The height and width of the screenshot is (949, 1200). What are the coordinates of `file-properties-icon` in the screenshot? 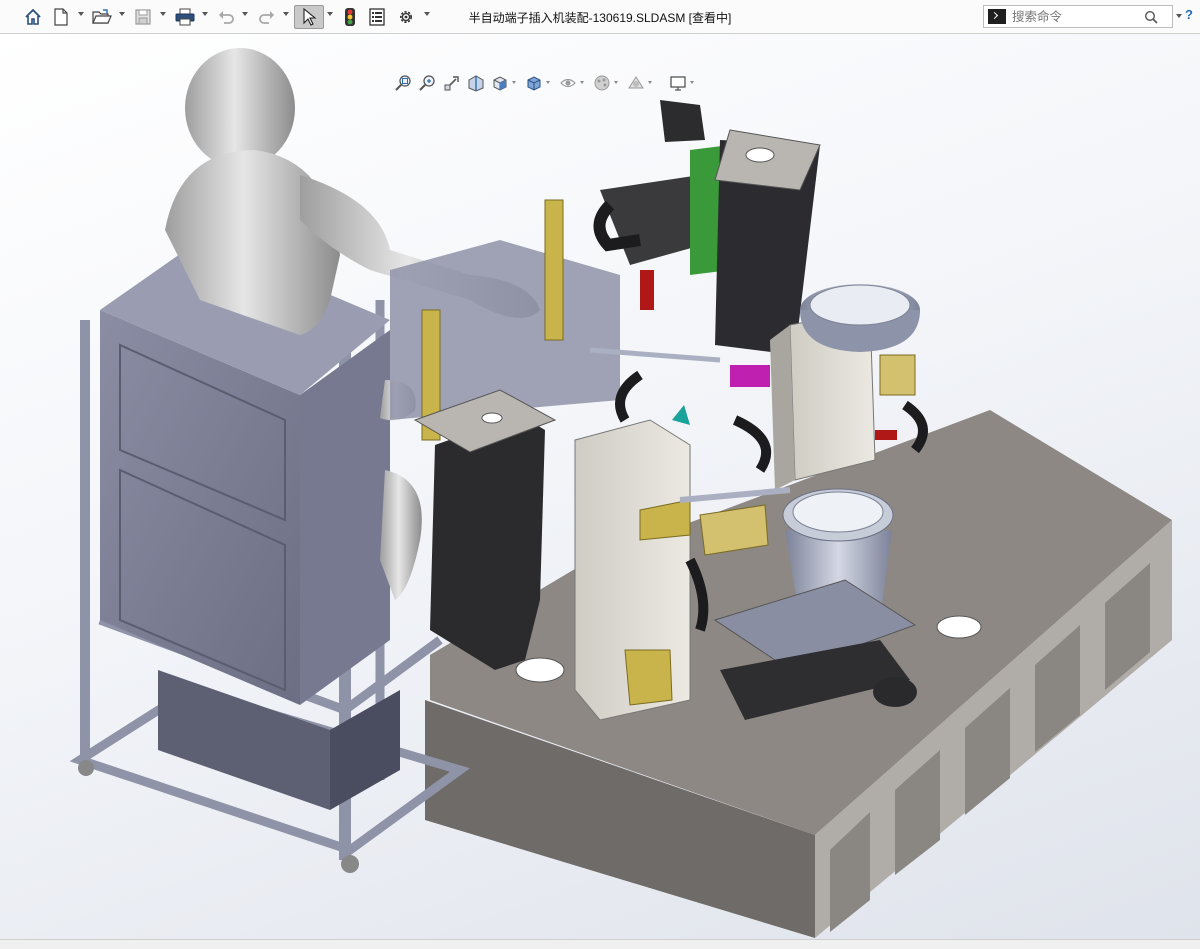 It's located at (377, 17).